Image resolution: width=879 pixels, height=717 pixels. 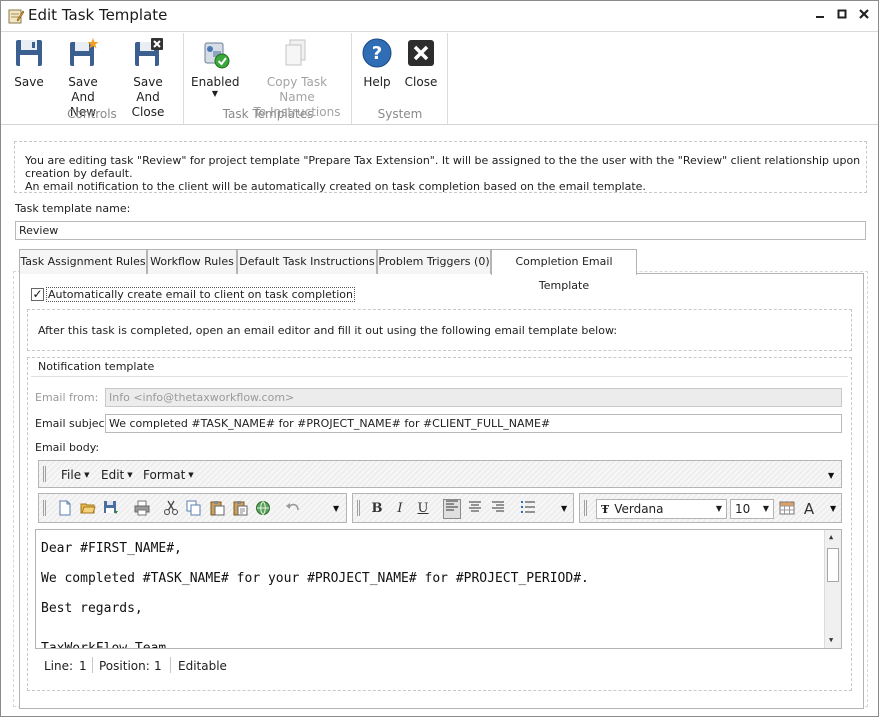 What do you see at coordinates (83, 666) in the screenshot?
I see `status-line-value: 1` at bounding box center [83, 666].